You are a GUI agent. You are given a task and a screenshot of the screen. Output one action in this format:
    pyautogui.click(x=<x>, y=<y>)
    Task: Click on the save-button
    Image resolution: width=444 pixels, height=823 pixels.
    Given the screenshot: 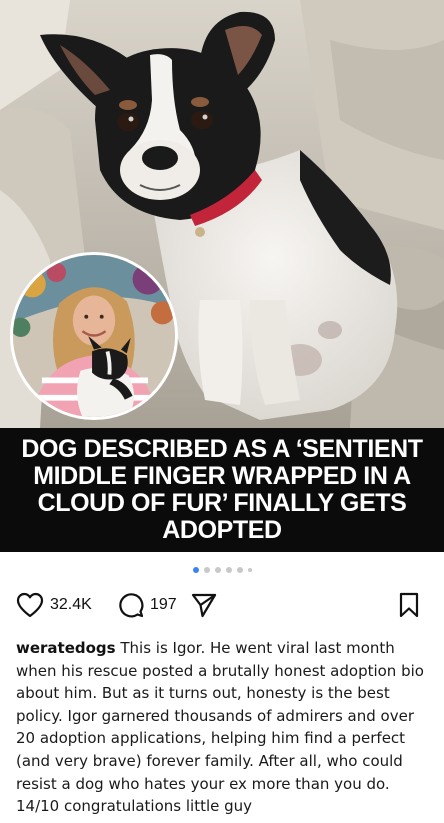 What is the action you would take?
    pyautogui.click(x=409, y=605)
    